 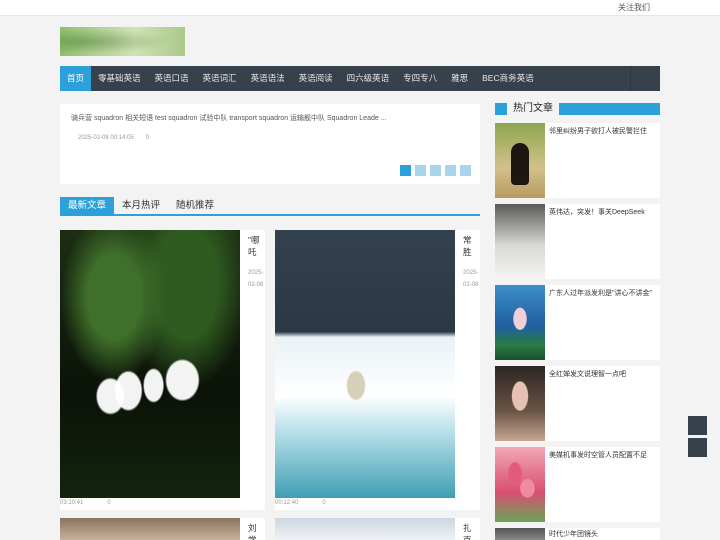 I want to click on hot-article-item: 邻里纠纷男子欲打人被民警拦住, so click(x=577, y=160).